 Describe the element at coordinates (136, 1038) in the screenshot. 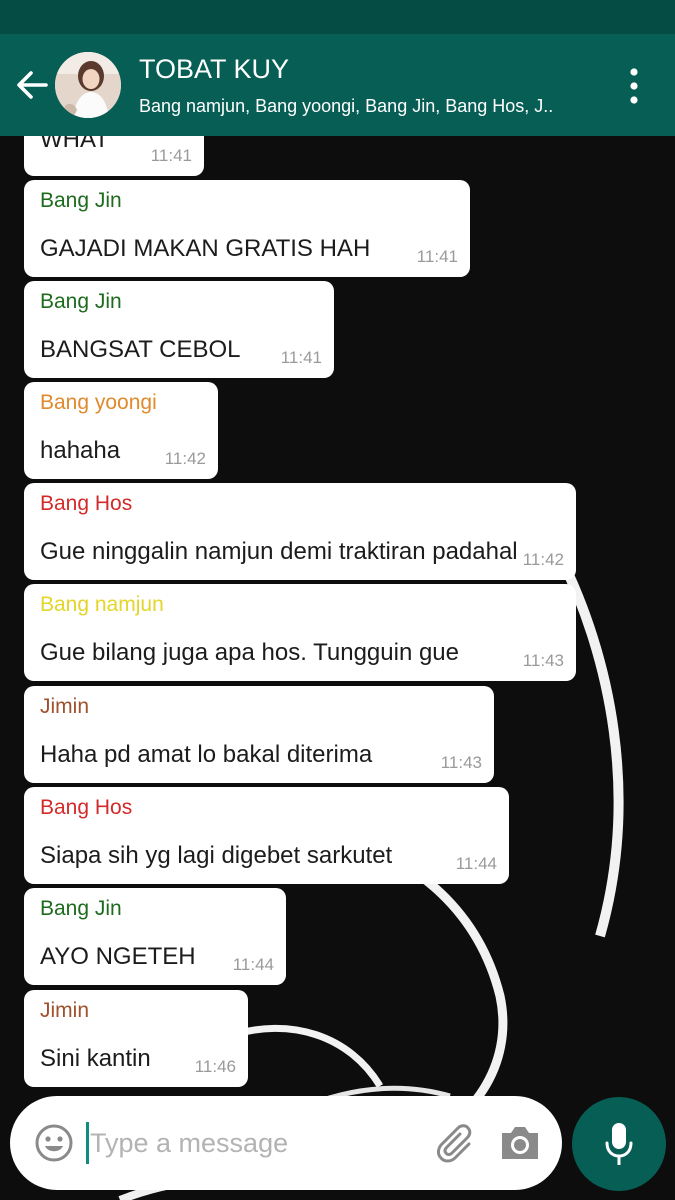

I see `message-bubble: Jimin Sini kantin 11:46` at that location.